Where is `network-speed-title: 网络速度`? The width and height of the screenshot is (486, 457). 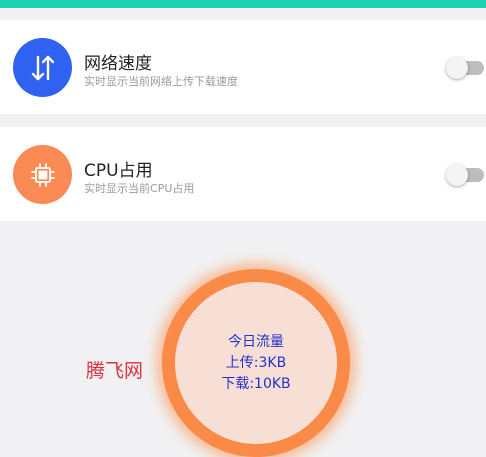 network-speed-title: 网络速度 is located at coordinates (118, 64).